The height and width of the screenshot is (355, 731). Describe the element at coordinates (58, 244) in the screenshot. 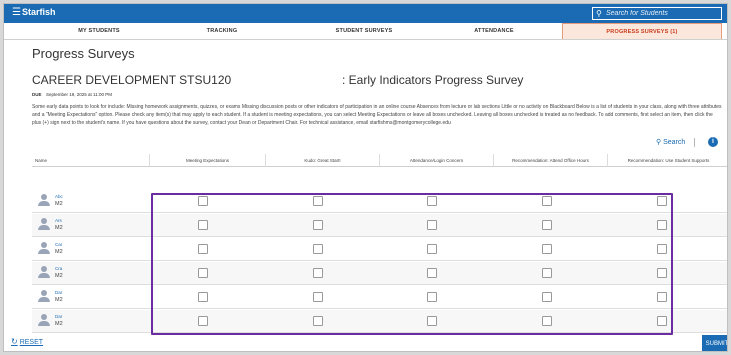

I see `student-name-link: Car` at that location.